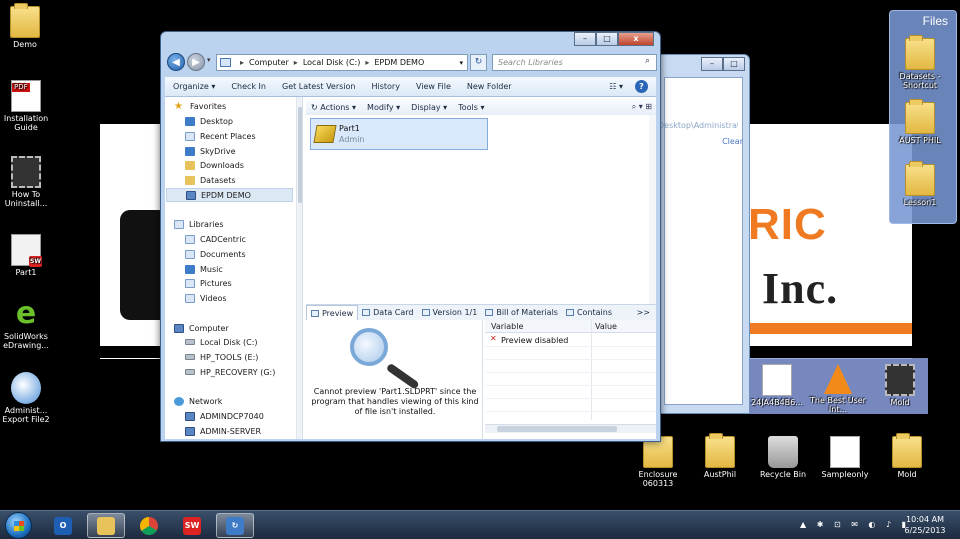  I want to click on close-button: x, so click(636, 39).